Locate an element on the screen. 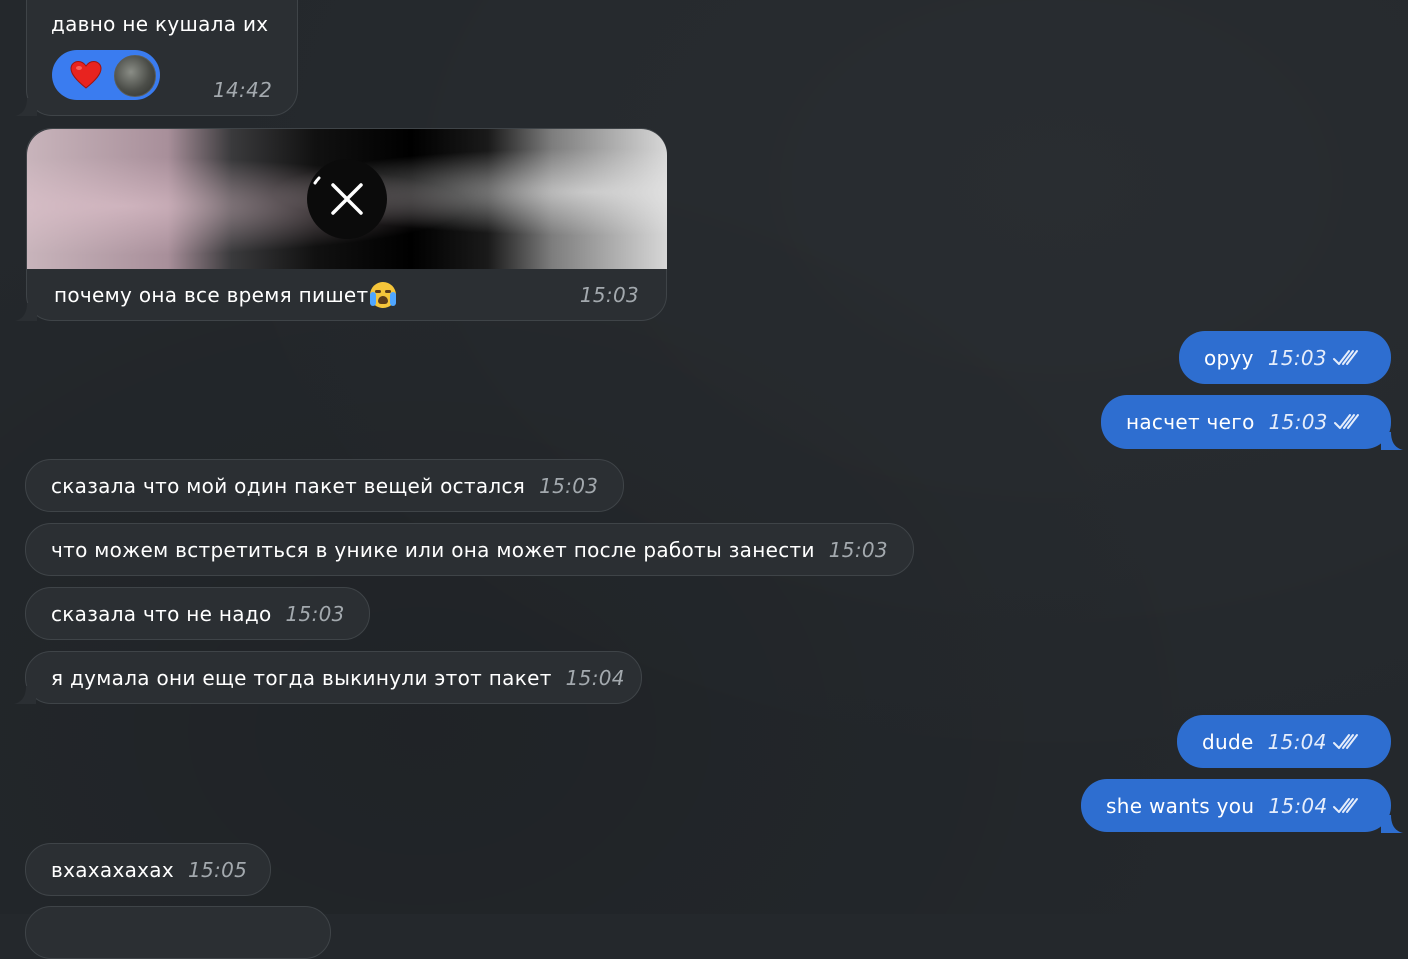 The width and height of the screenshot is (1408, 959). cancel-download-button is located at coordinates (347, 199).